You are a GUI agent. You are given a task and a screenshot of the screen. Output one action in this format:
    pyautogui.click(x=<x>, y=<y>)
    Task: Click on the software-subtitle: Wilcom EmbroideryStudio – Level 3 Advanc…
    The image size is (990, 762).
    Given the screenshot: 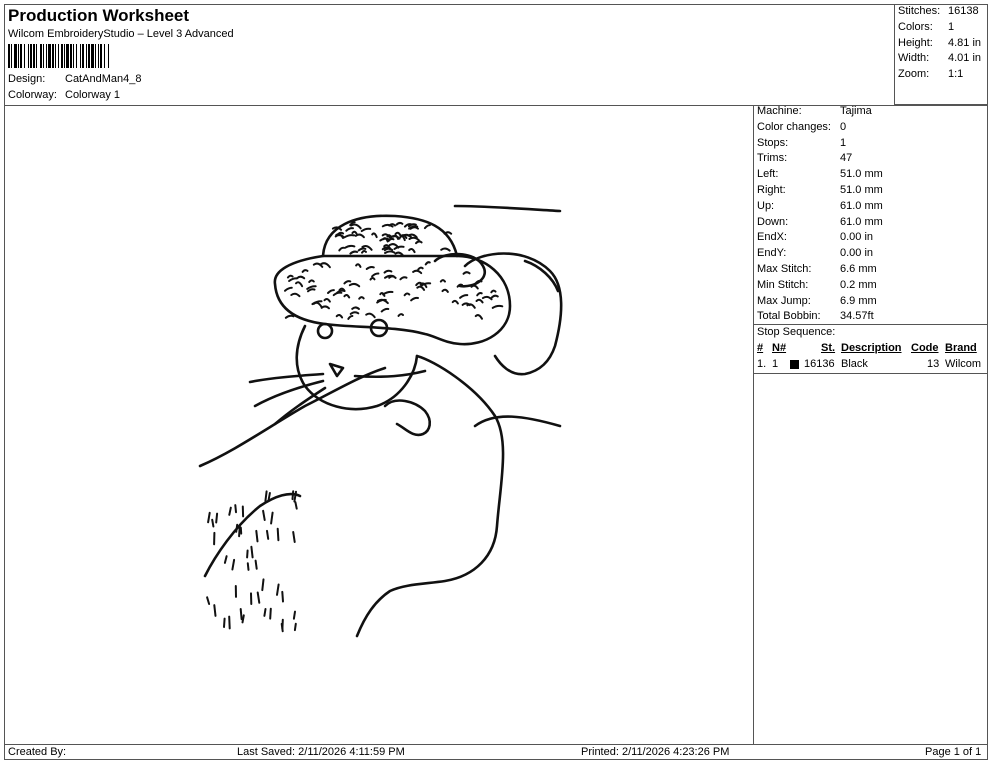 What is the action you would take?
    pyautogui.click(x=121, y=34)
    